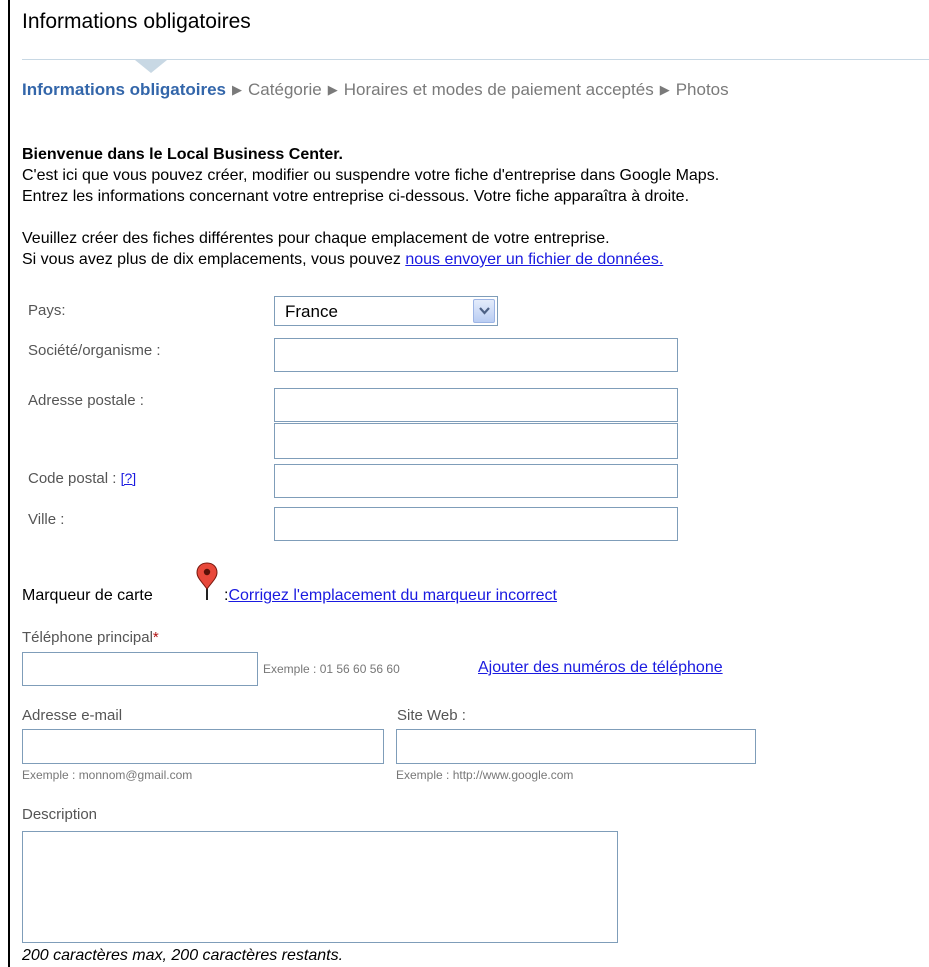  I want to click on website-label: Site Web :, so click(431, 715).